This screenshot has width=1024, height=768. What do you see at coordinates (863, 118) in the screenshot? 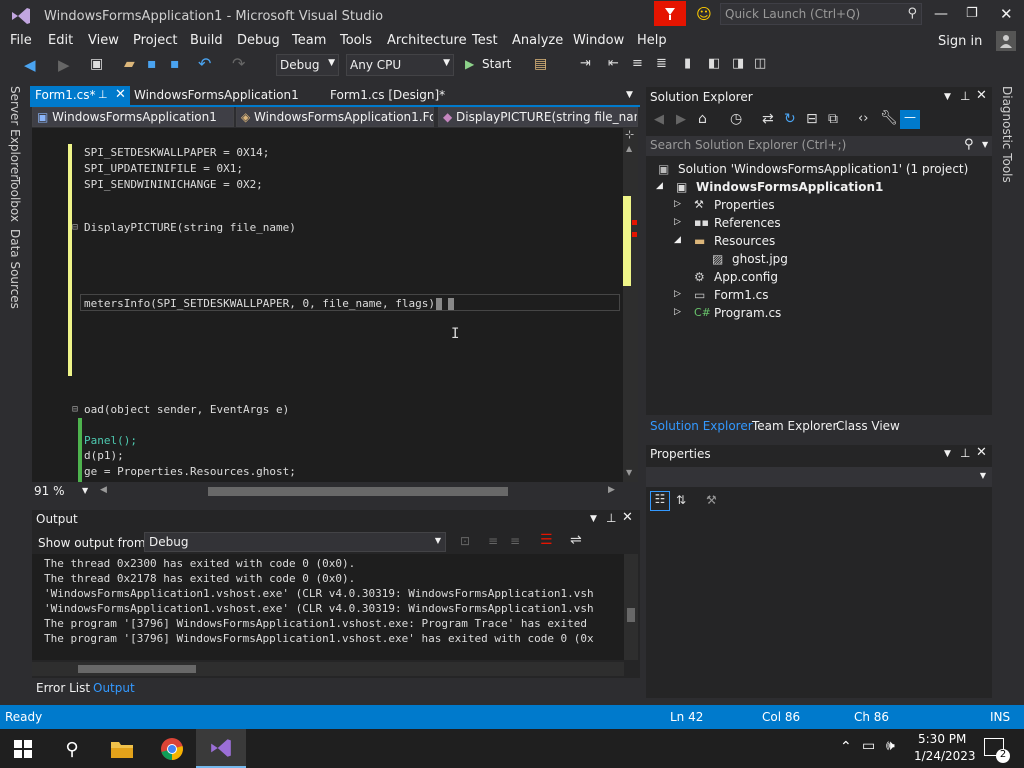
I see `view-code-icon: ‹›` at bounding box center [863, 118].